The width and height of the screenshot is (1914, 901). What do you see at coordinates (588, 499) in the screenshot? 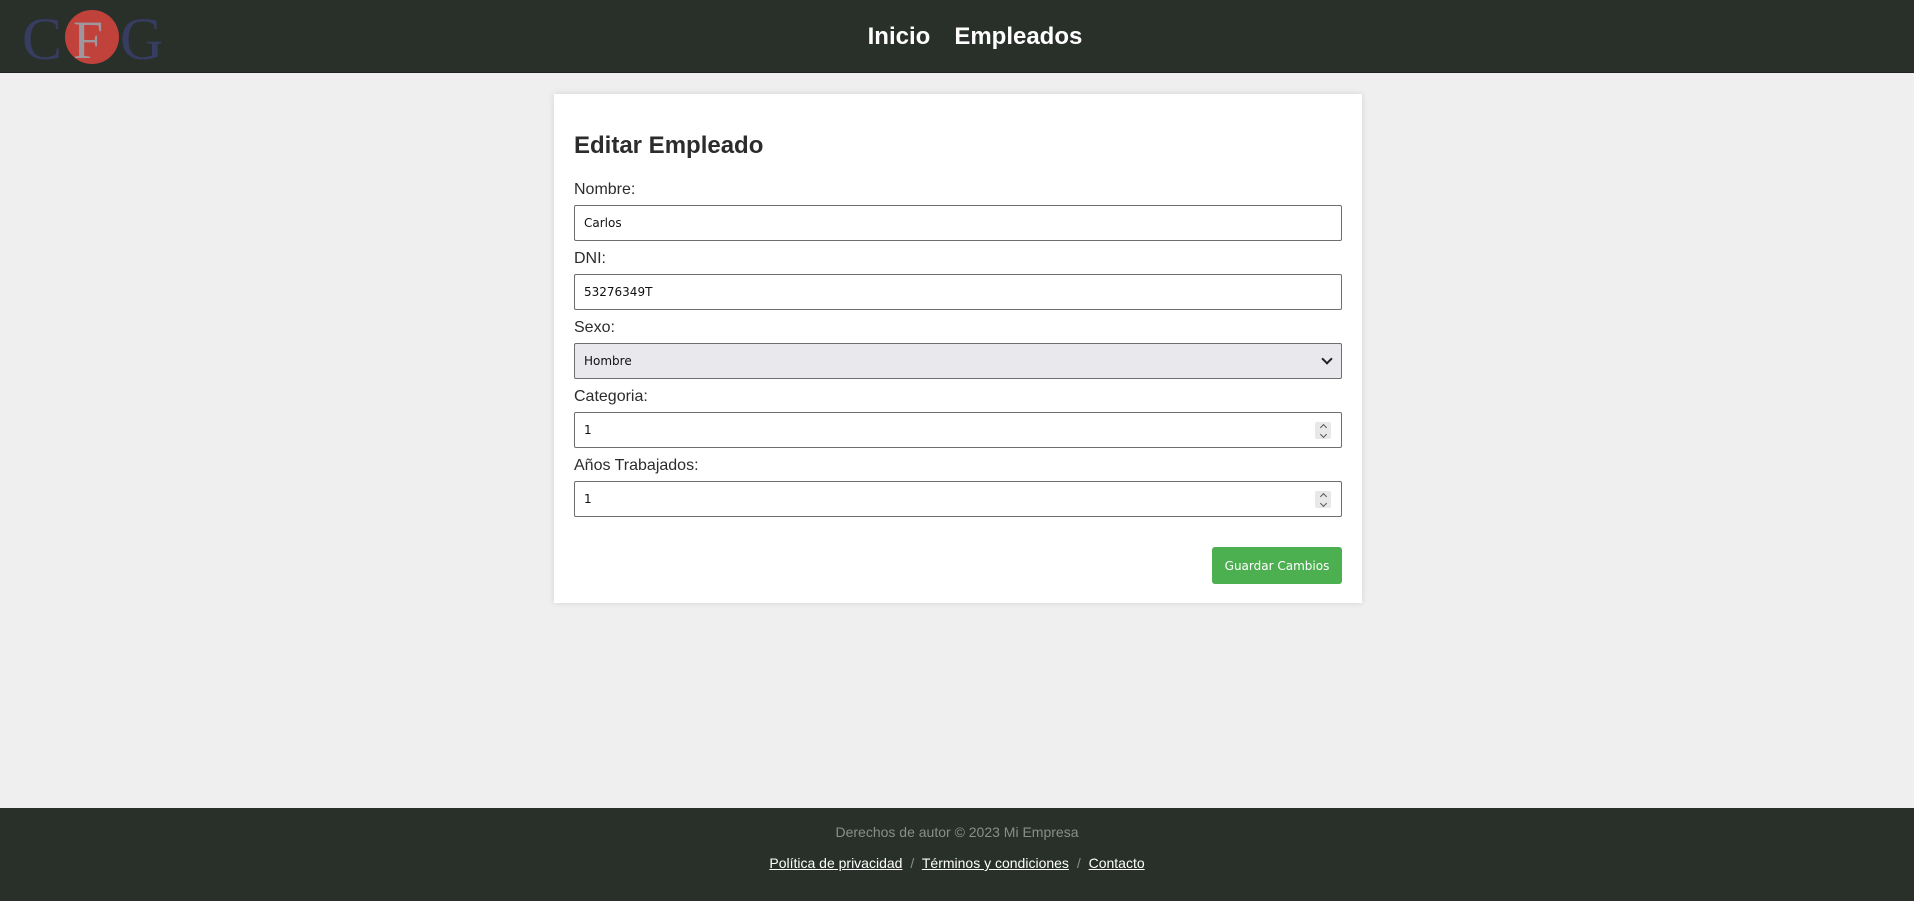
I see `anios-value: 1` at bounding box center [588, 499].